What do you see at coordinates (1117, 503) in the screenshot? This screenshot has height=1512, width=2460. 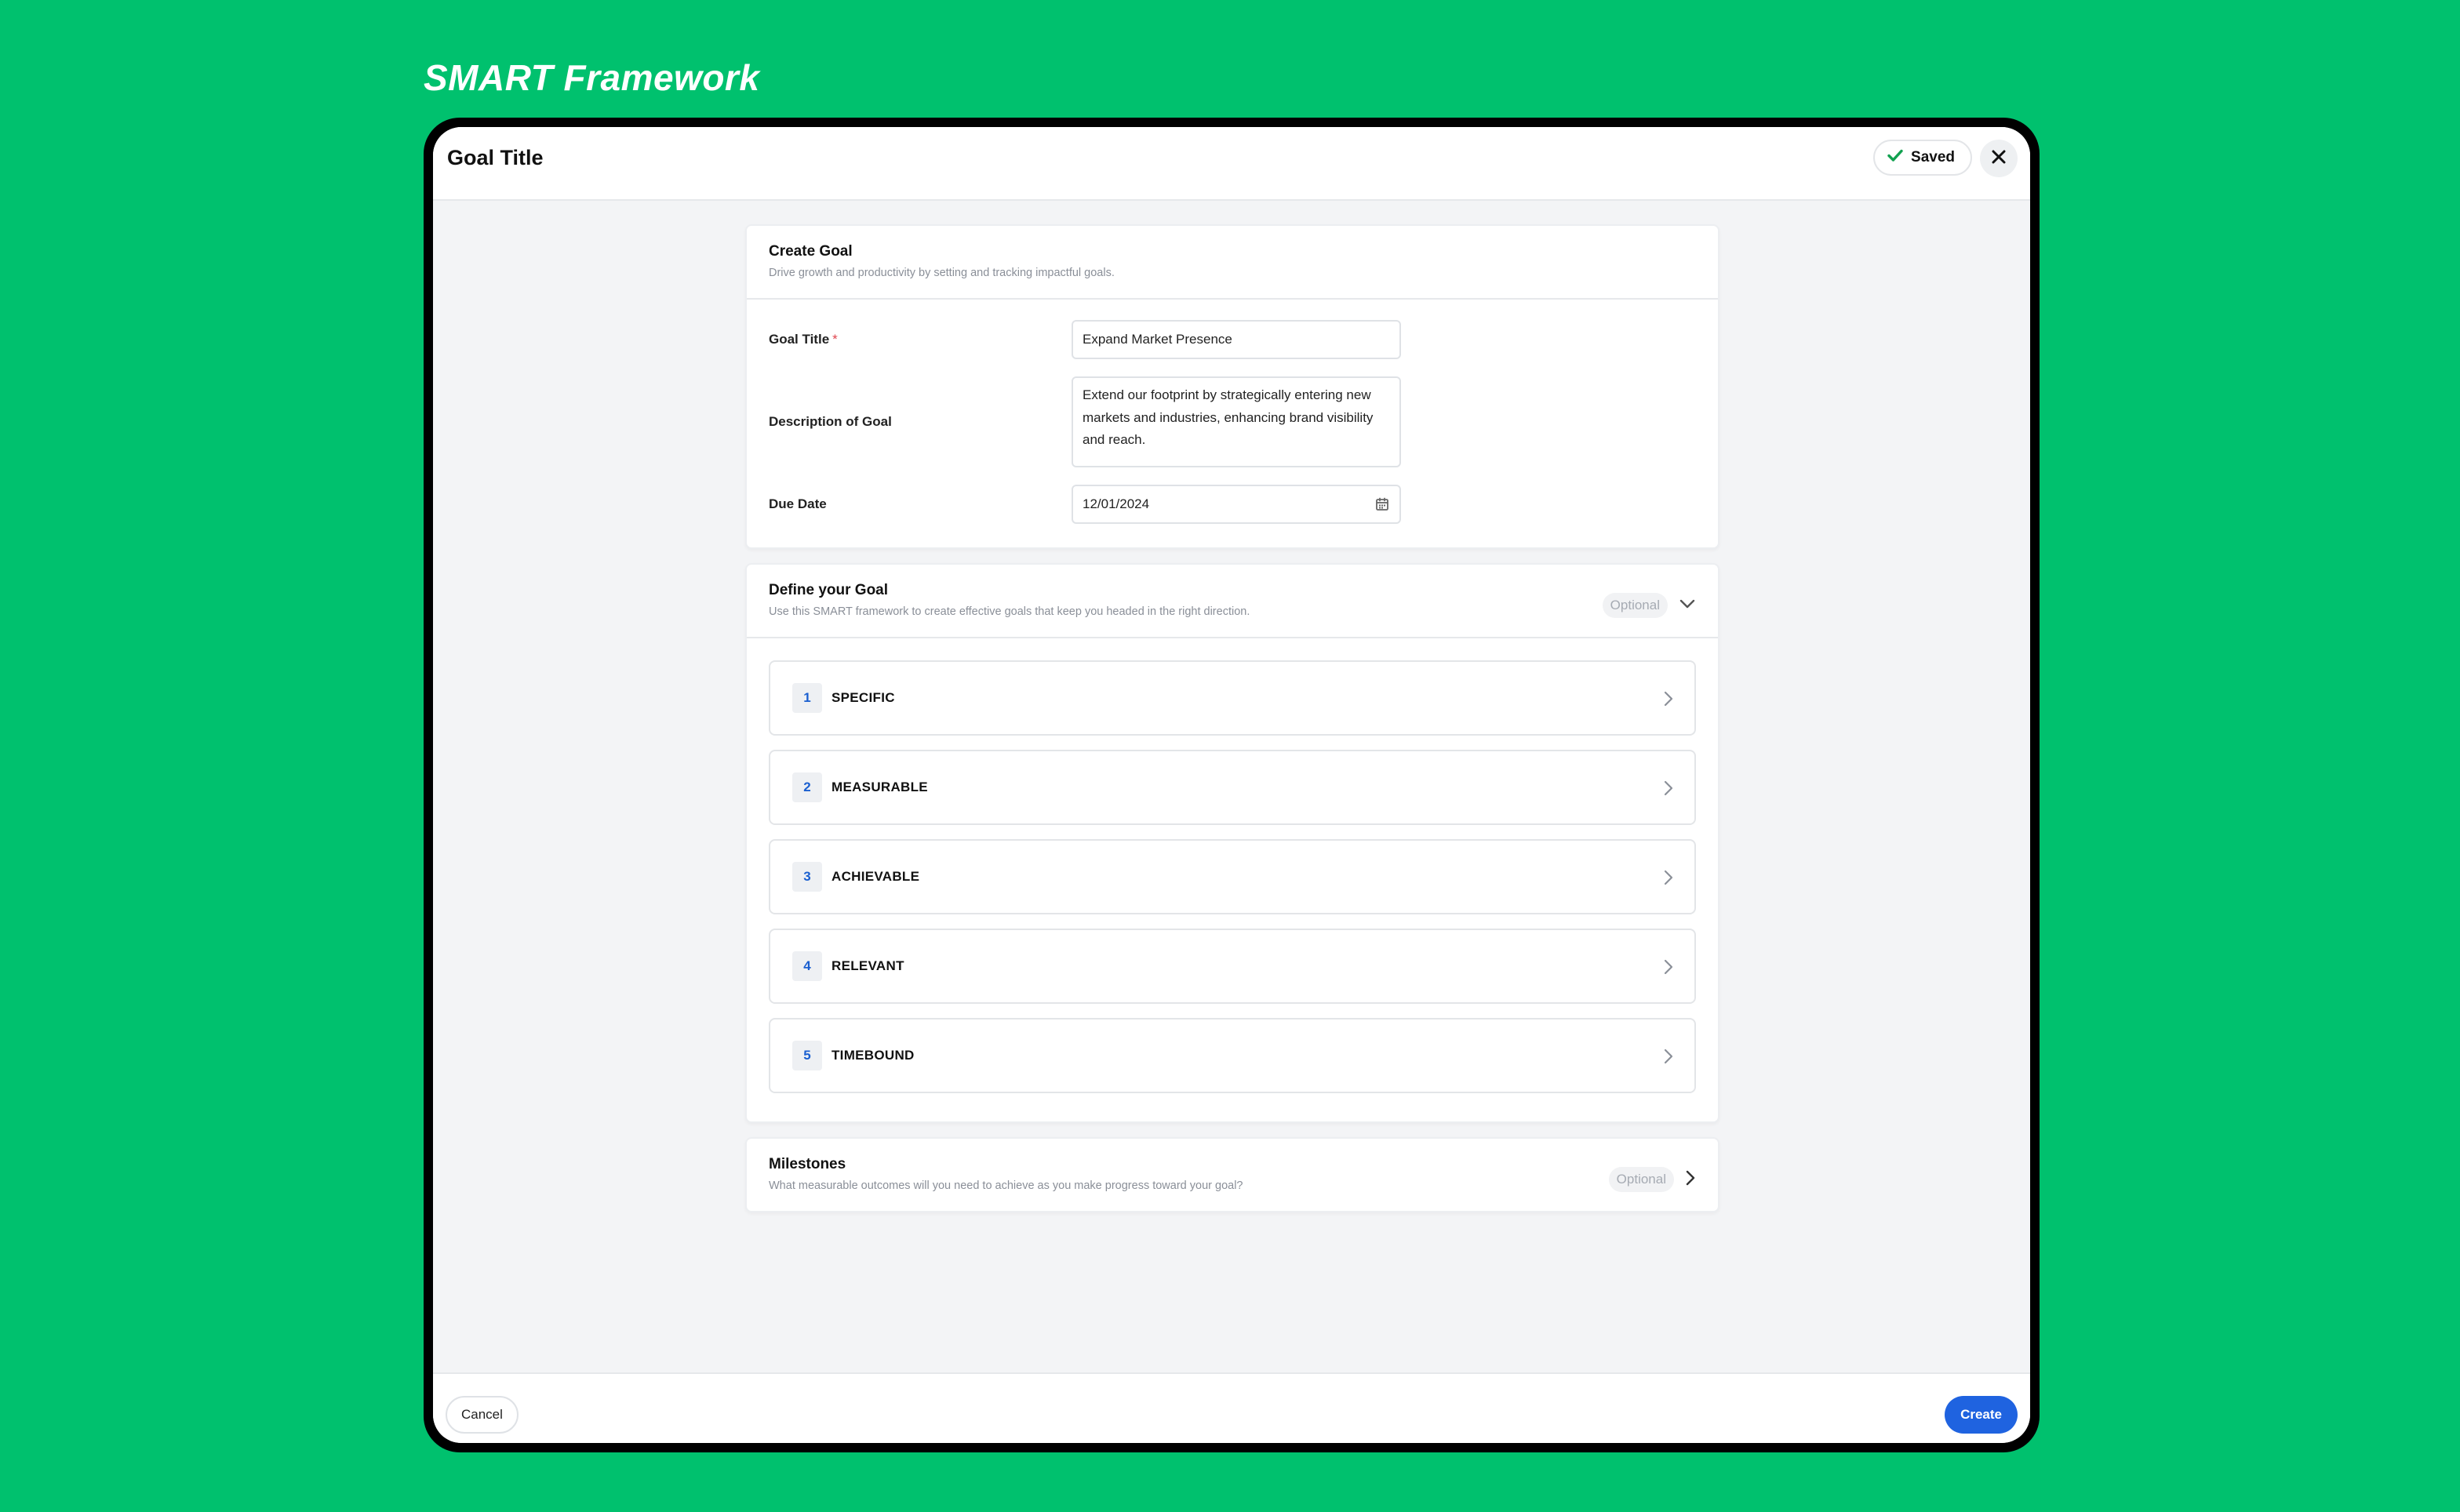 I see `due-date-value: 12/01/2024` at bounding box center [1117, 503].